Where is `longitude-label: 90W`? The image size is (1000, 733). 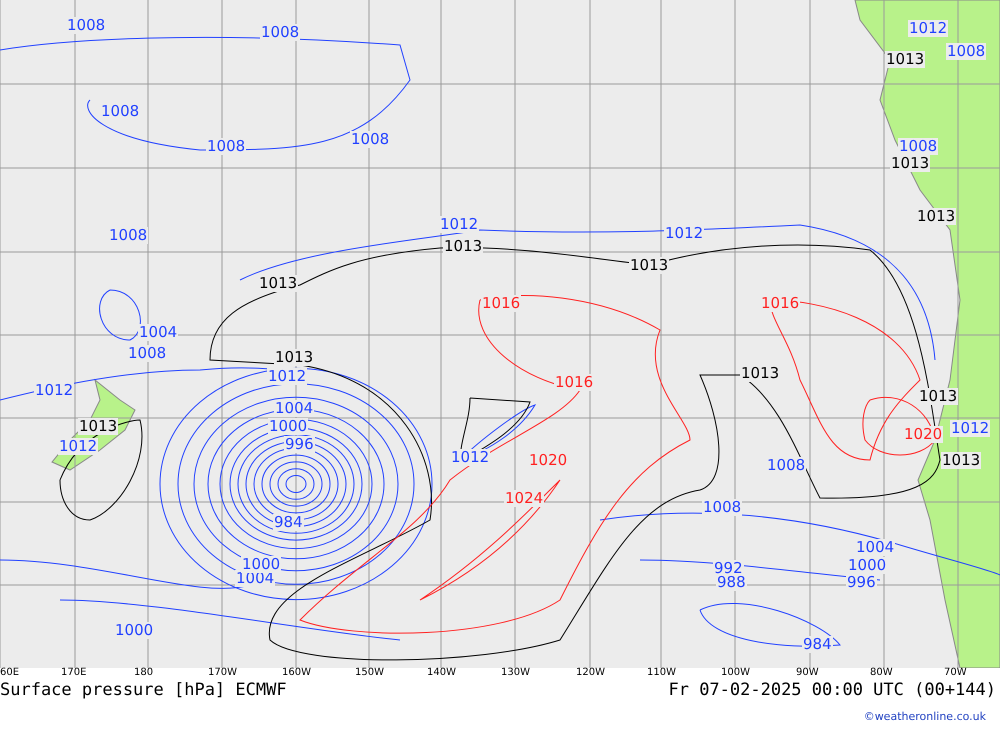 longitude-label: 90W is located at coordinates (807, 673).